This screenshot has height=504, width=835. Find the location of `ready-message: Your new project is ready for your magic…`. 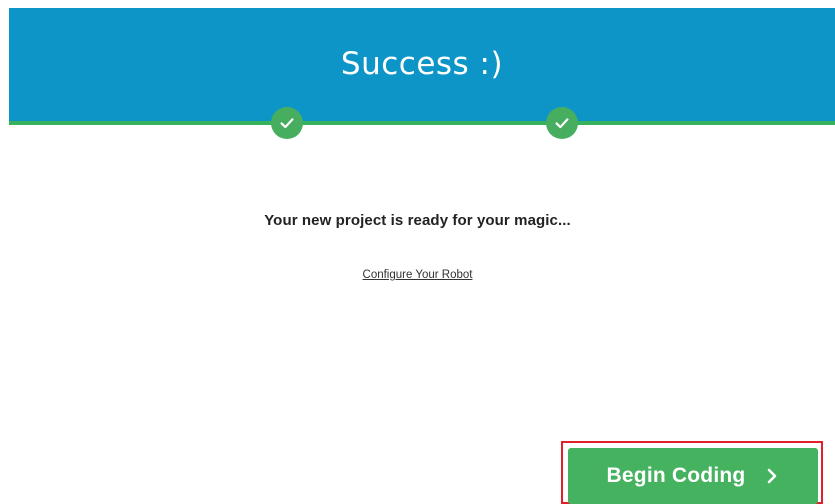

ready-message: Your new project is ready for your magic… is located at coordinates (417, 220).